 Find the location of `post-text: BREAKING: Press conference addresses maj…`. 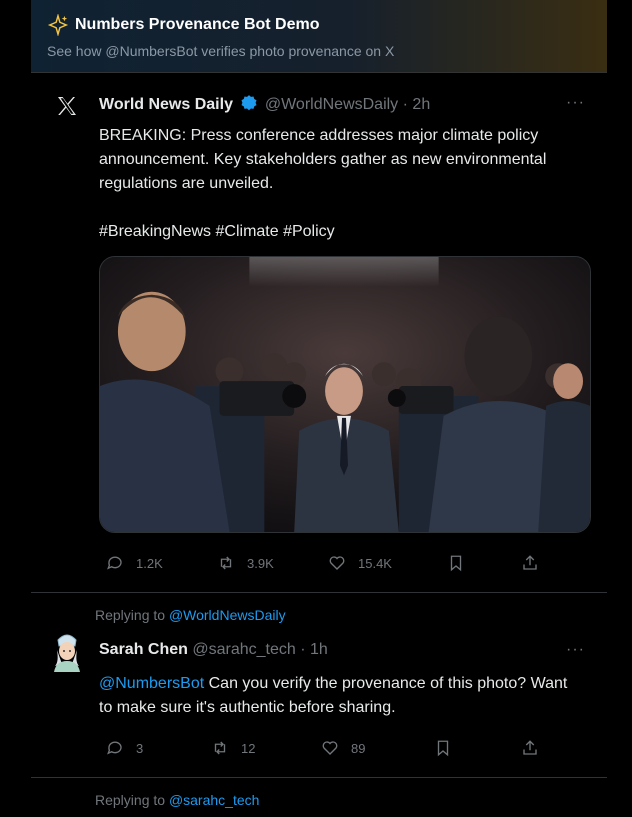

post-text: BREAKING: Press conference addresses maj… is located at coordinates (322, 184).